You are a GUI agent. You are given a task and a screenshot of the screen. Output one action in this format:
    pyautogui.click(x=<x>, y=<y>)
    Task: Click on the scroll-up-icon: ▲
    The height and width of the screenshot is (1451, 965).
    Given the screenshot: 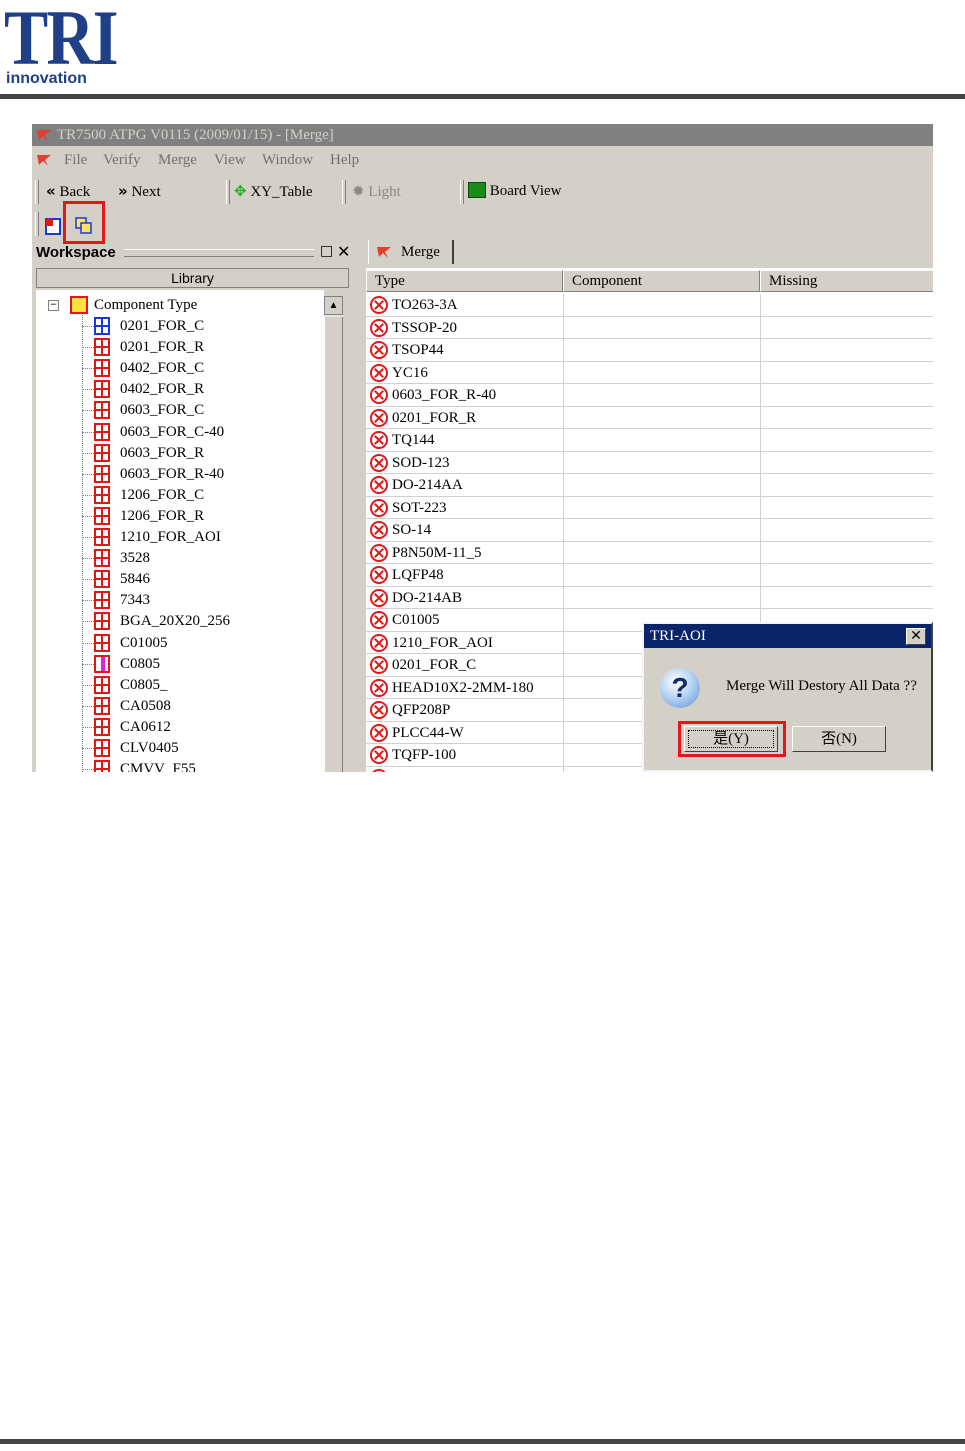 What is the action you would take?
    pyautogui.click(x=333, y=305)
    